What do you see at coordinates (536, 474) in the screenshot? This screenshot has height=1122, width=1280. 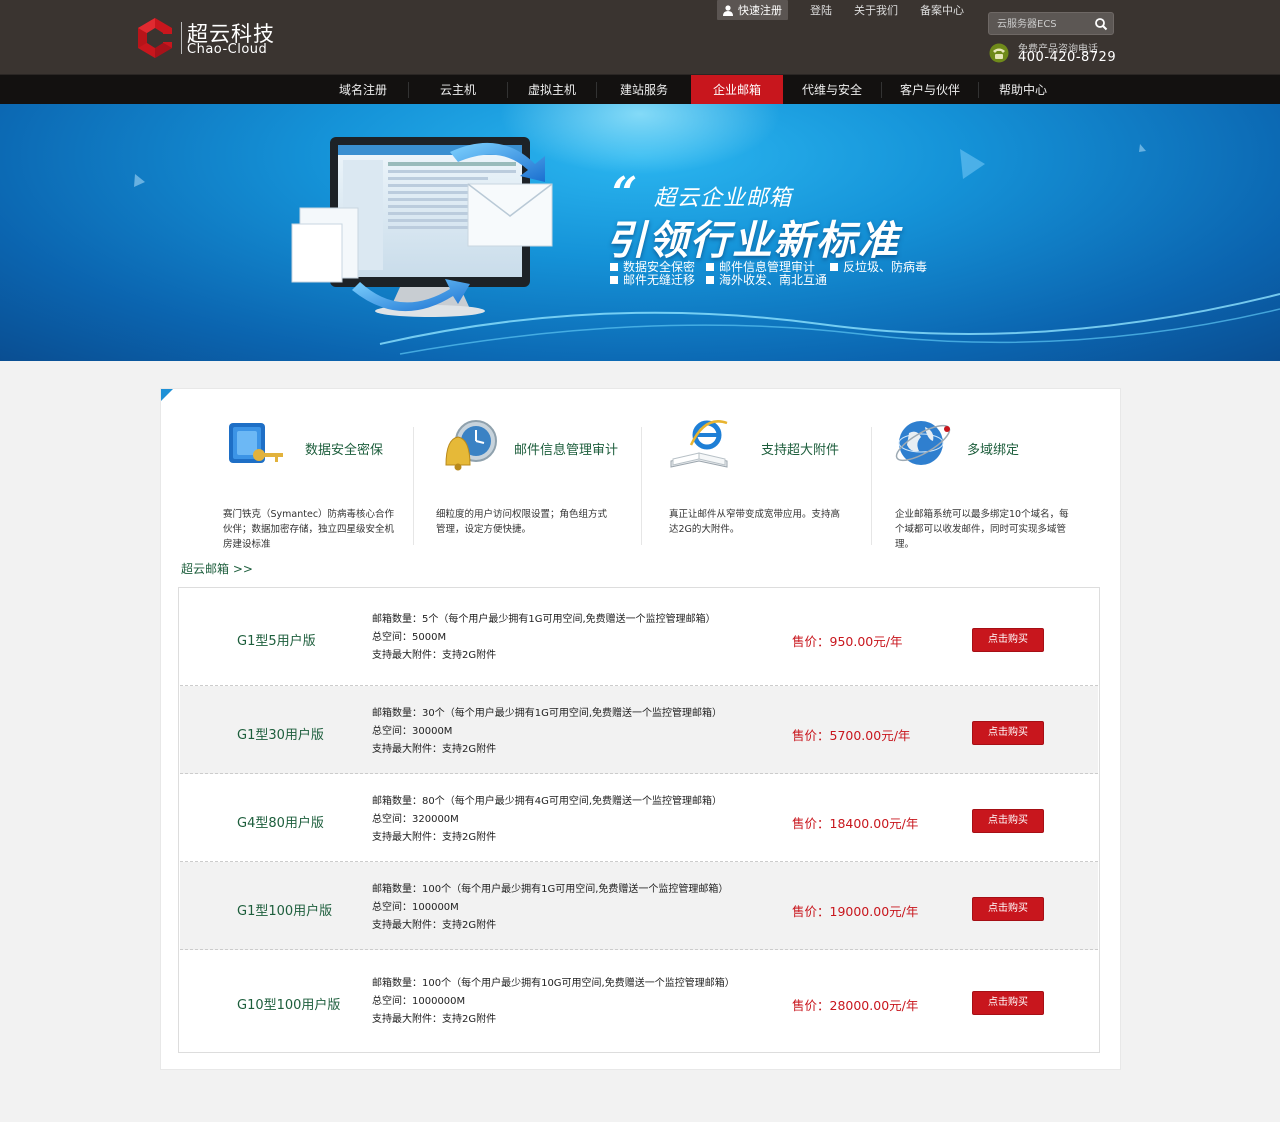 I see `feature-mail-audit: 邮件信息管理审计 细粒度的用户访问权限设置；角色组方式管理，设定方便快捷。` at bounding box center [536, 474].